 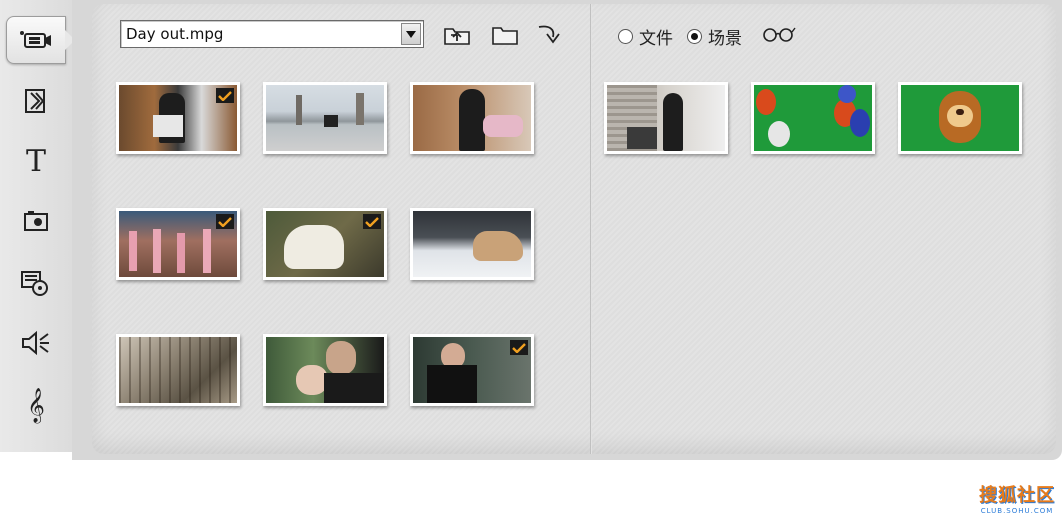 I want to click on music-tool-tab: 𝄞, so click(x=36, y=405).